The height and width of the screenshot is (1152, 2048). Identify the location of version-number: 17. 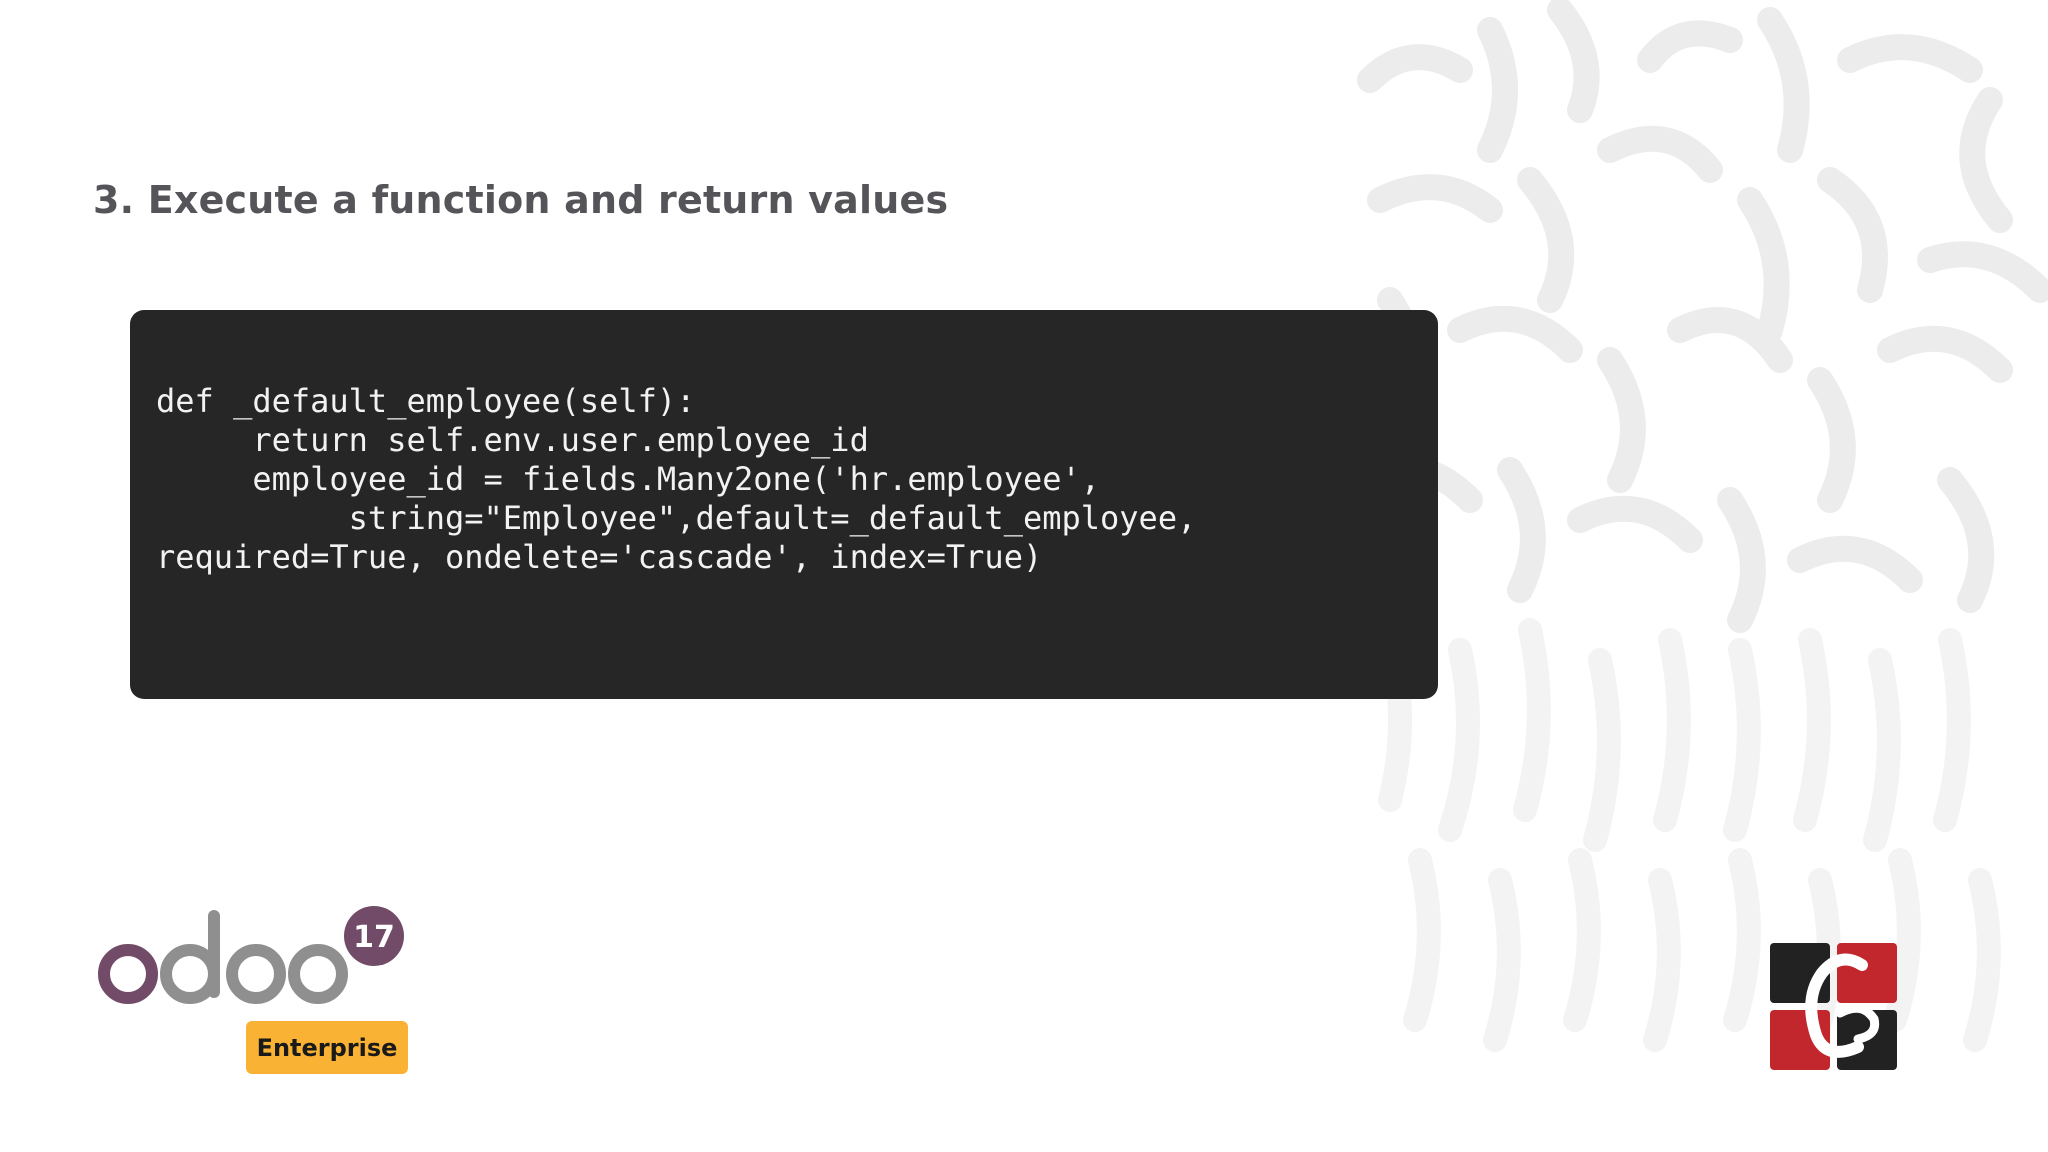
(374, 937).